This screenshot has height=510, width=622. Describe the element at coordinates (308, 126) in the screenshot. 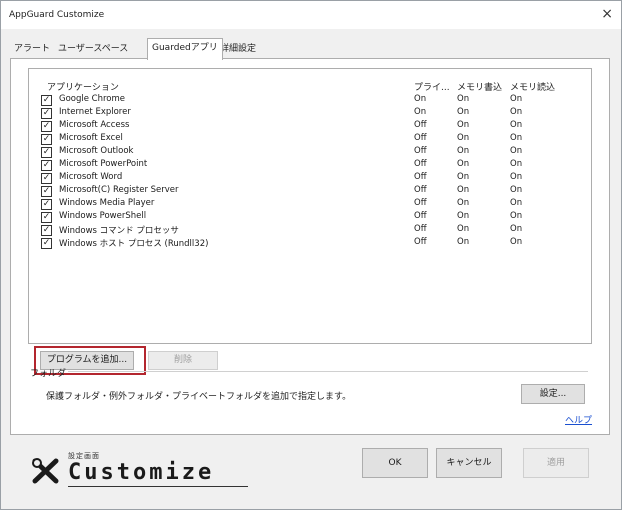

I see `list-item: ✓ Microsoft Access Off On On` at that location.